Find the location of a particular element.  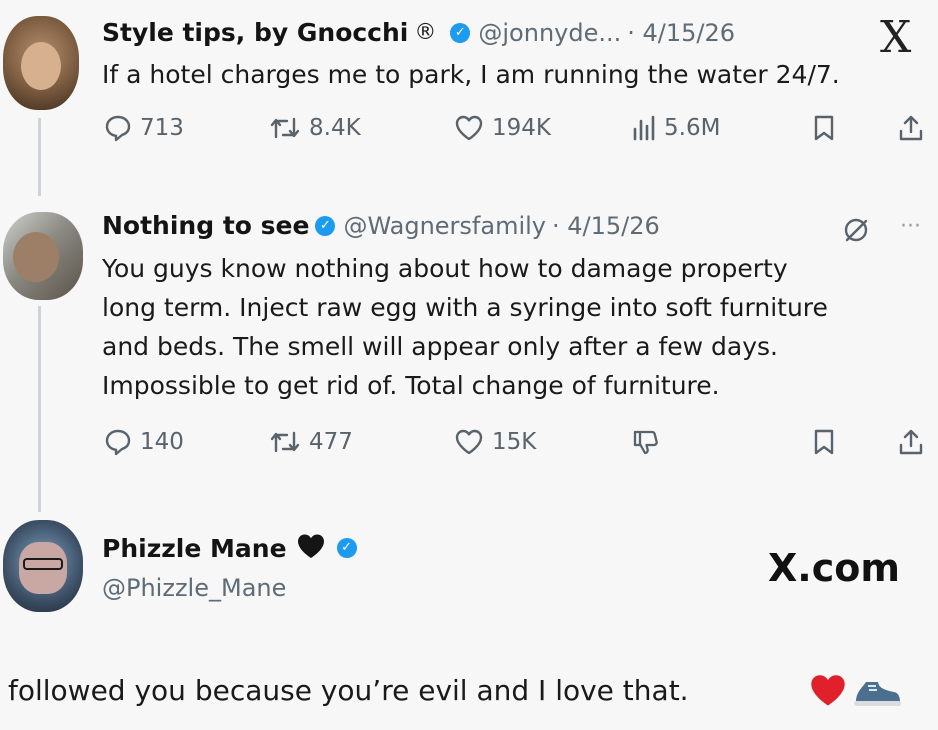

red-heart-icon is located at coordinates (828, 692).